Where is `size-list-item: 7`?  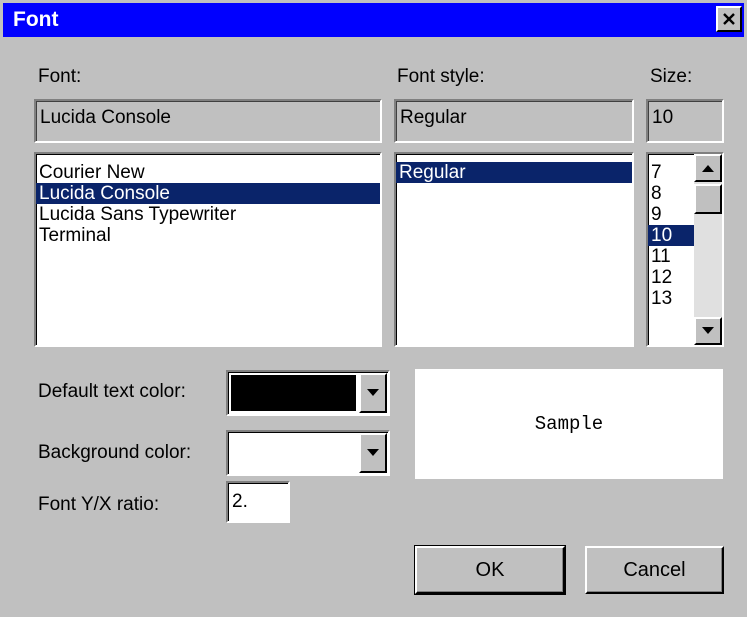 size-list-item: 7 is located at coordinates (671, 172).